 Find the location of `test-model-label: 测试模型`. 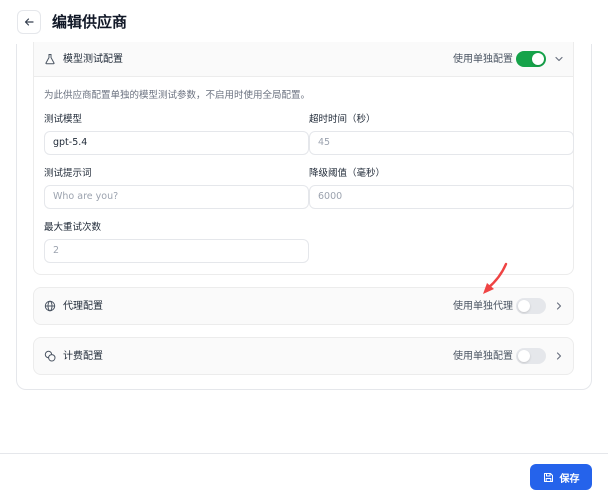

test-model-label: 测试模型 is located at coordinates (63, 119).